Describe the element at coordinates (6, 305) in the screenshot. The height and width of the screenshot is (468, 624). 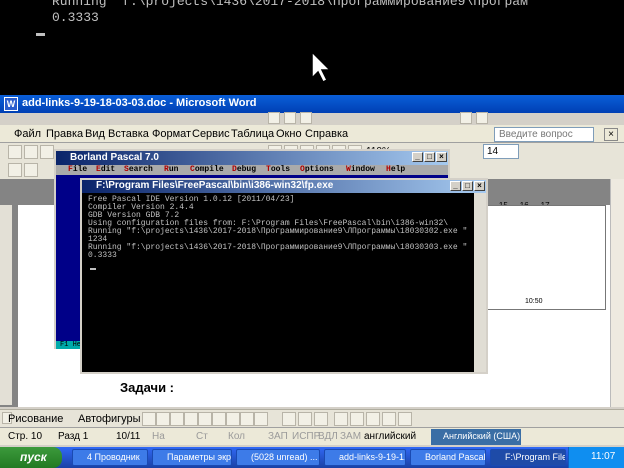
I see `vertical-ruler` at that location.